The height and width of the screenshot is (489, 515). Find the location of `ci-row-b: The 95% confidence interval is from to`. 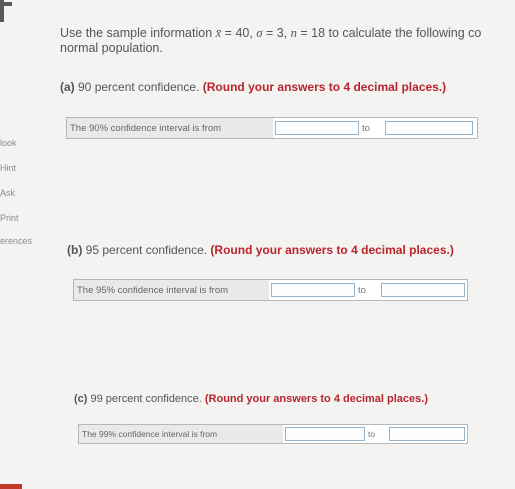

ci-row-b: The 95% confidence interval is from to is located at coordinates (270, 290).